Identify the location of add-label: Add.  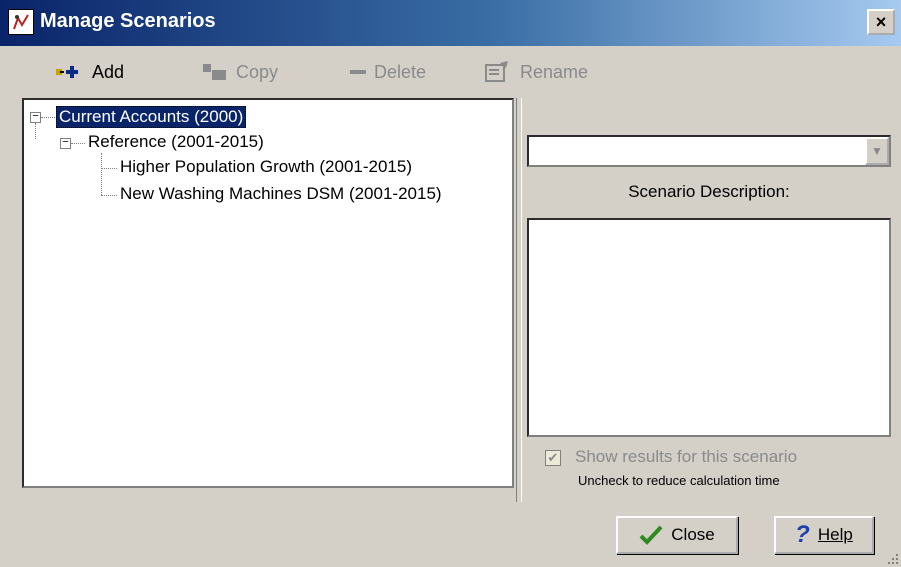
(108, 71).